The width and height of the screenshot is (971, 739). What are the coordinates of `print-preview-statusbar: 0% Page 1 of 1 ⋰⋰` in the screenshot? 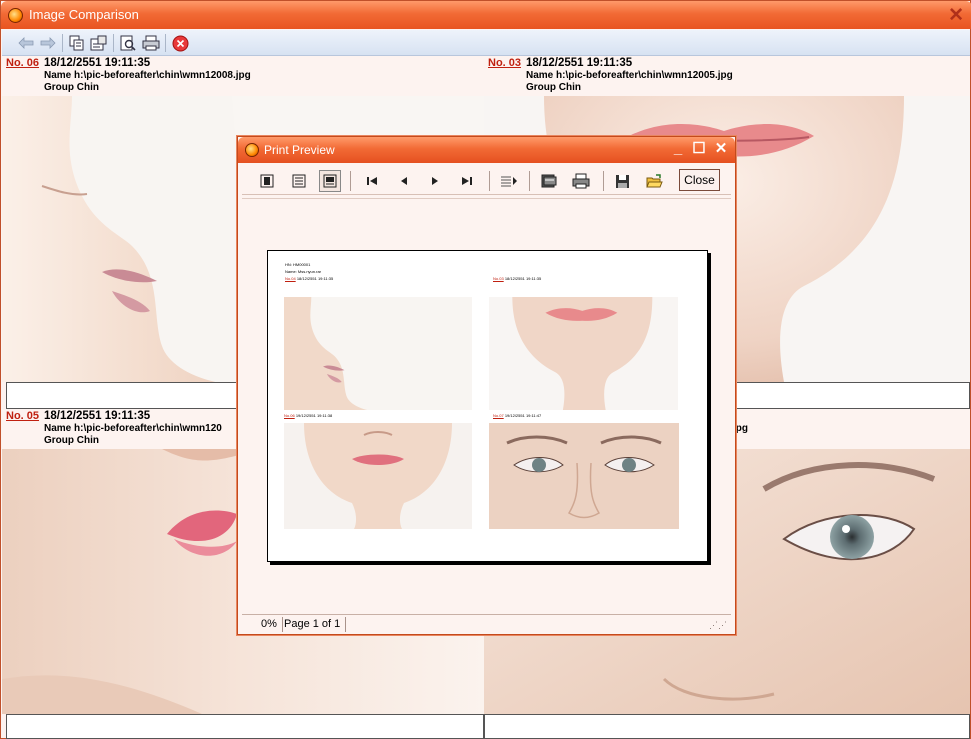 It's located at (486, 623).